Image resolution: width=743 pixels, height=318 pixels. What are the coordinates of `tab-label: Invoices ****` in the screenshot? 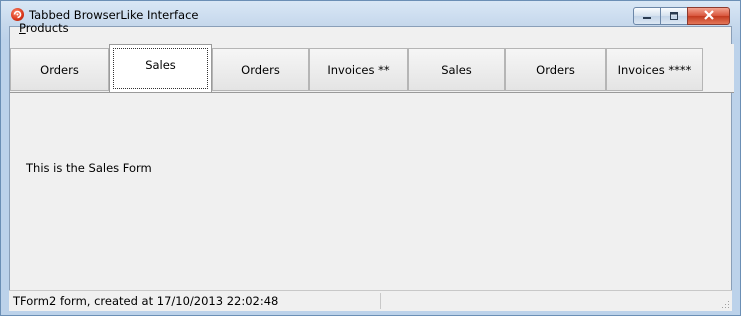 It's located at (654, 69).